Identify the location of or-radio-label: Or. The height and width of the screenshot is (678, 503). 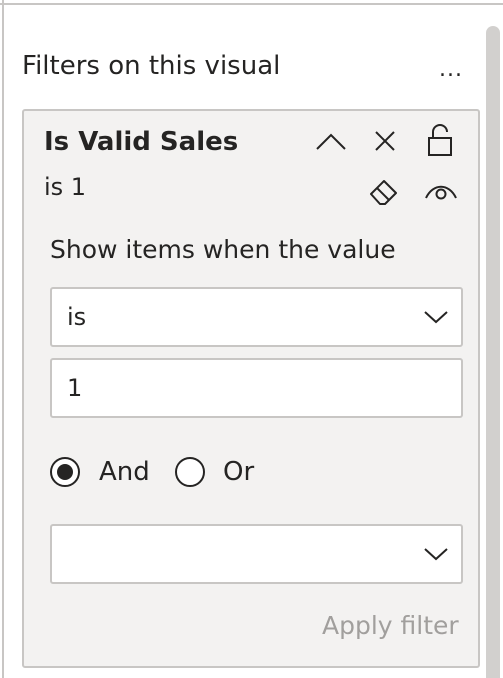
(239, 472).